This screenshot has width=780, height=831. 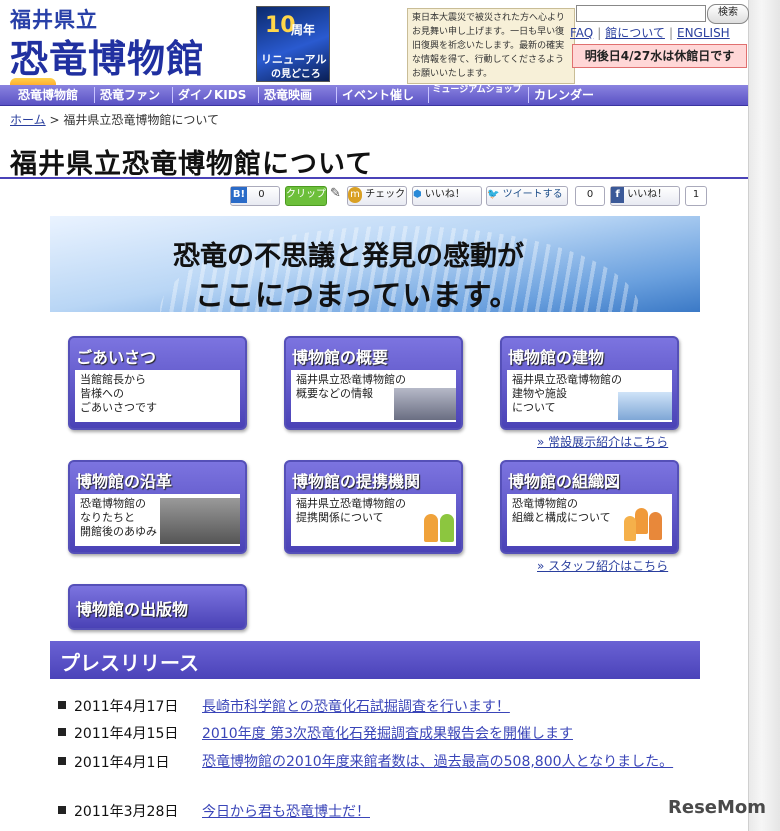 What do you see at coordinates (286, 811) in the screenshot?
I see `press-link: 今日から君も恐竜博士だ！` at bounding box center [286, 811].